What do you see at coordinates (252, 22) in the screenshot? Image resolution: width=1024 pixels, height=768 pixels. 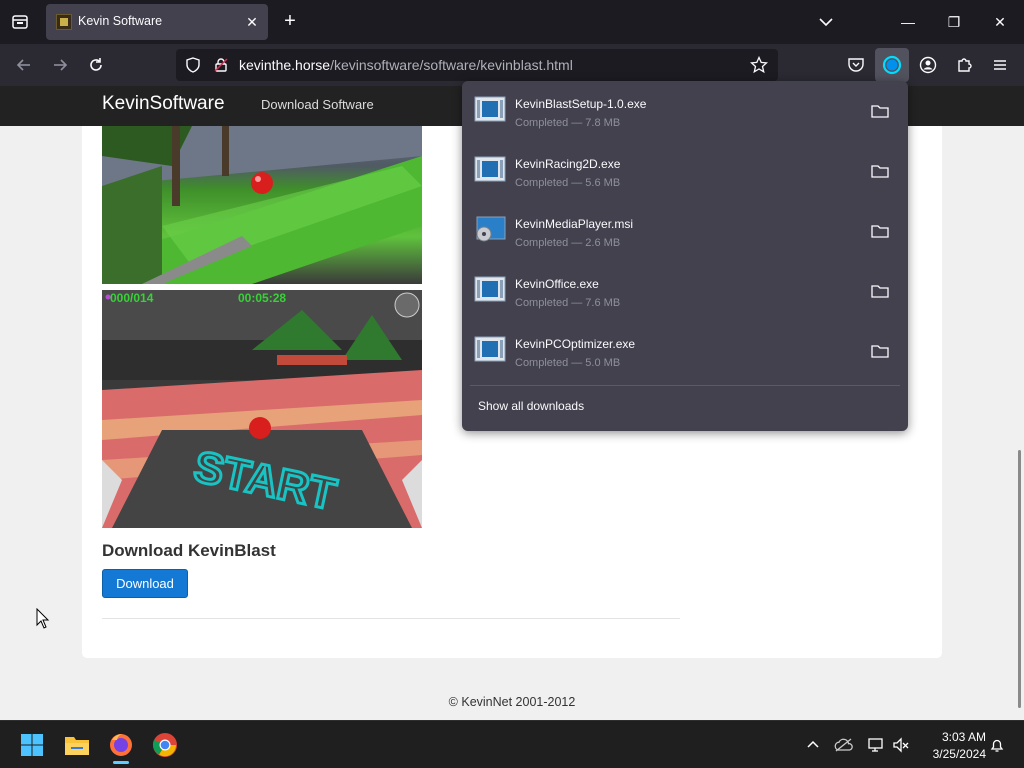 I see `close-tab-icon: ✕` at bounding box center [252, 22].